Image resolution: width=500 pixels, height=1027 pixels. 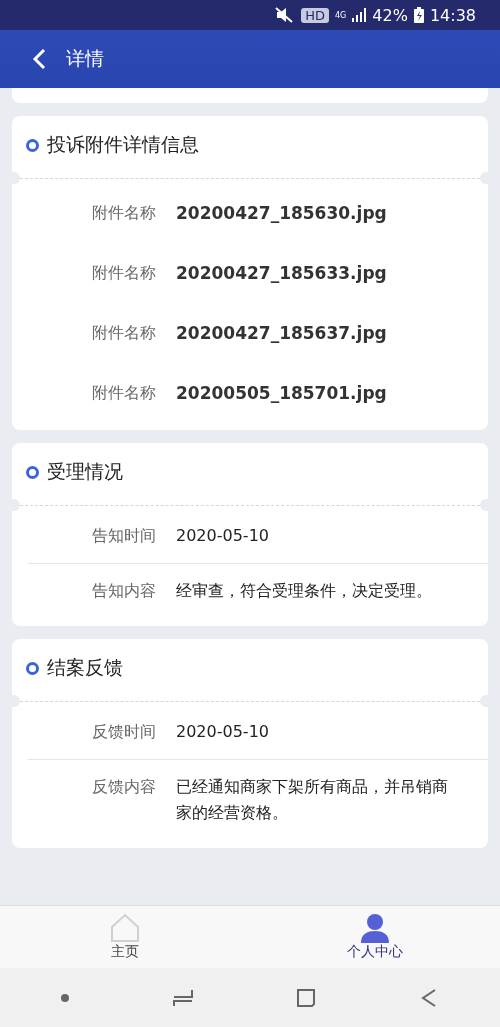 What do you see at coordinates (123, 536) in the screenshot?
I see `field-label: 告知时间` at bounding box center [123, 536].